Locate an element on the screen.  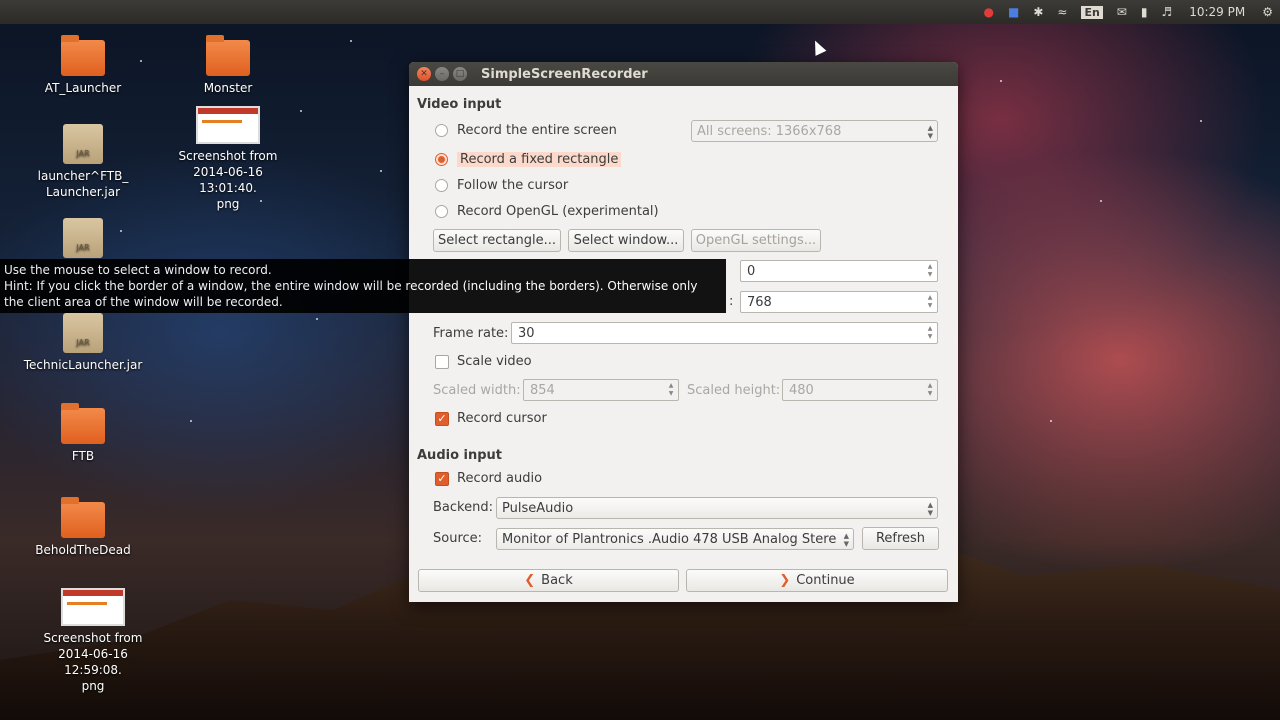
minimize-icon: – is located at coordinates (442, 74).